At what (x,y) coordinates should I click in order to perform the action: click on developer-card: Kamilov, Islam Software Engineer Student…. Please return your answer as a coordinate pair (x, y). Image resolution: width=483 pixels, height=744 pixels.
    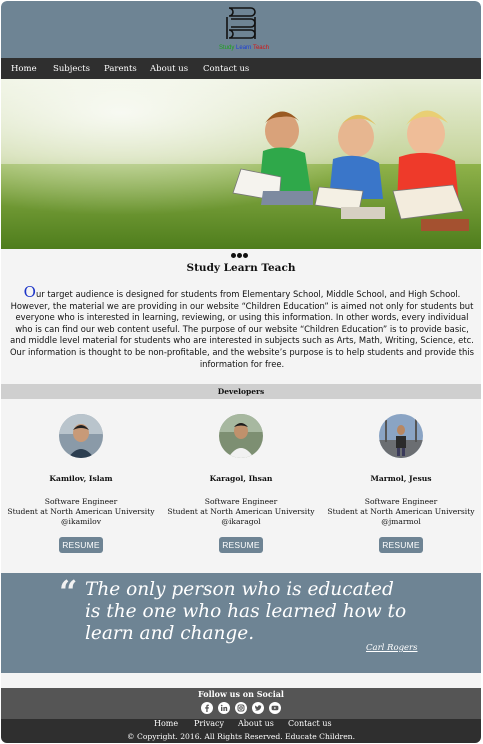
    Looking at the image, I should click on (81, 484).